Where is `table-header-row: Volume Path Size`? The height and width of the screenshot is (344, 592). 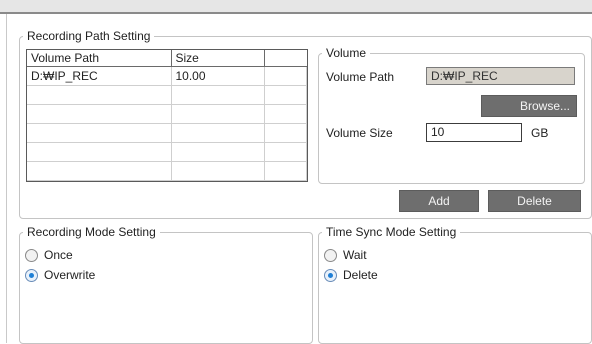 table-header-row: Volume Path Size is located at coordinates (167, 58).